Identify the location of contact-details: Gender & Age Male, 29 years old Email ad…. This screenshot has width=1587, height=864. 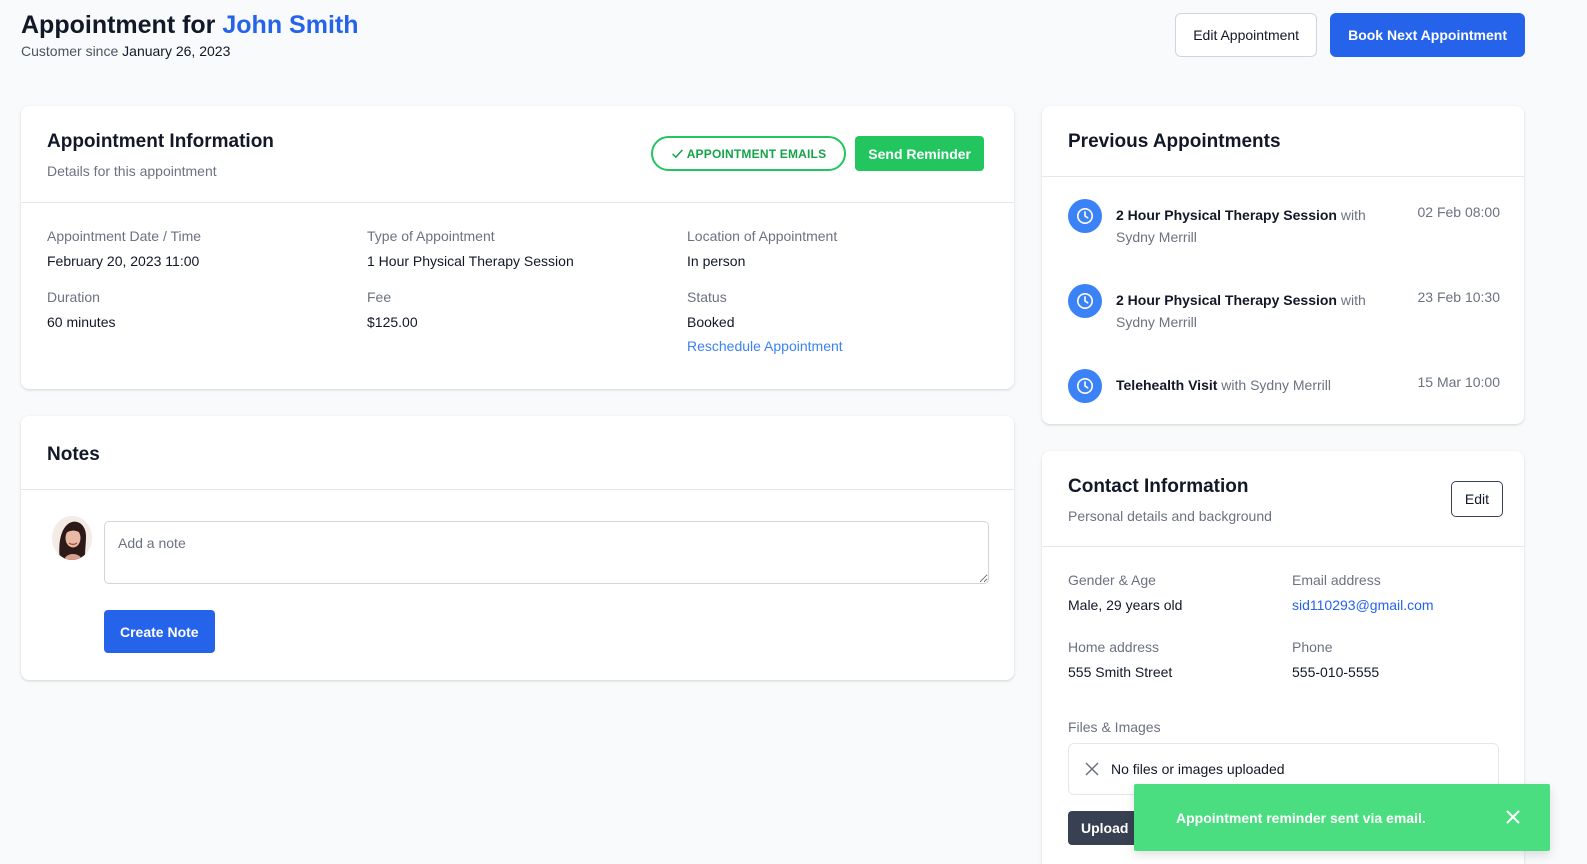
(1283, 613).